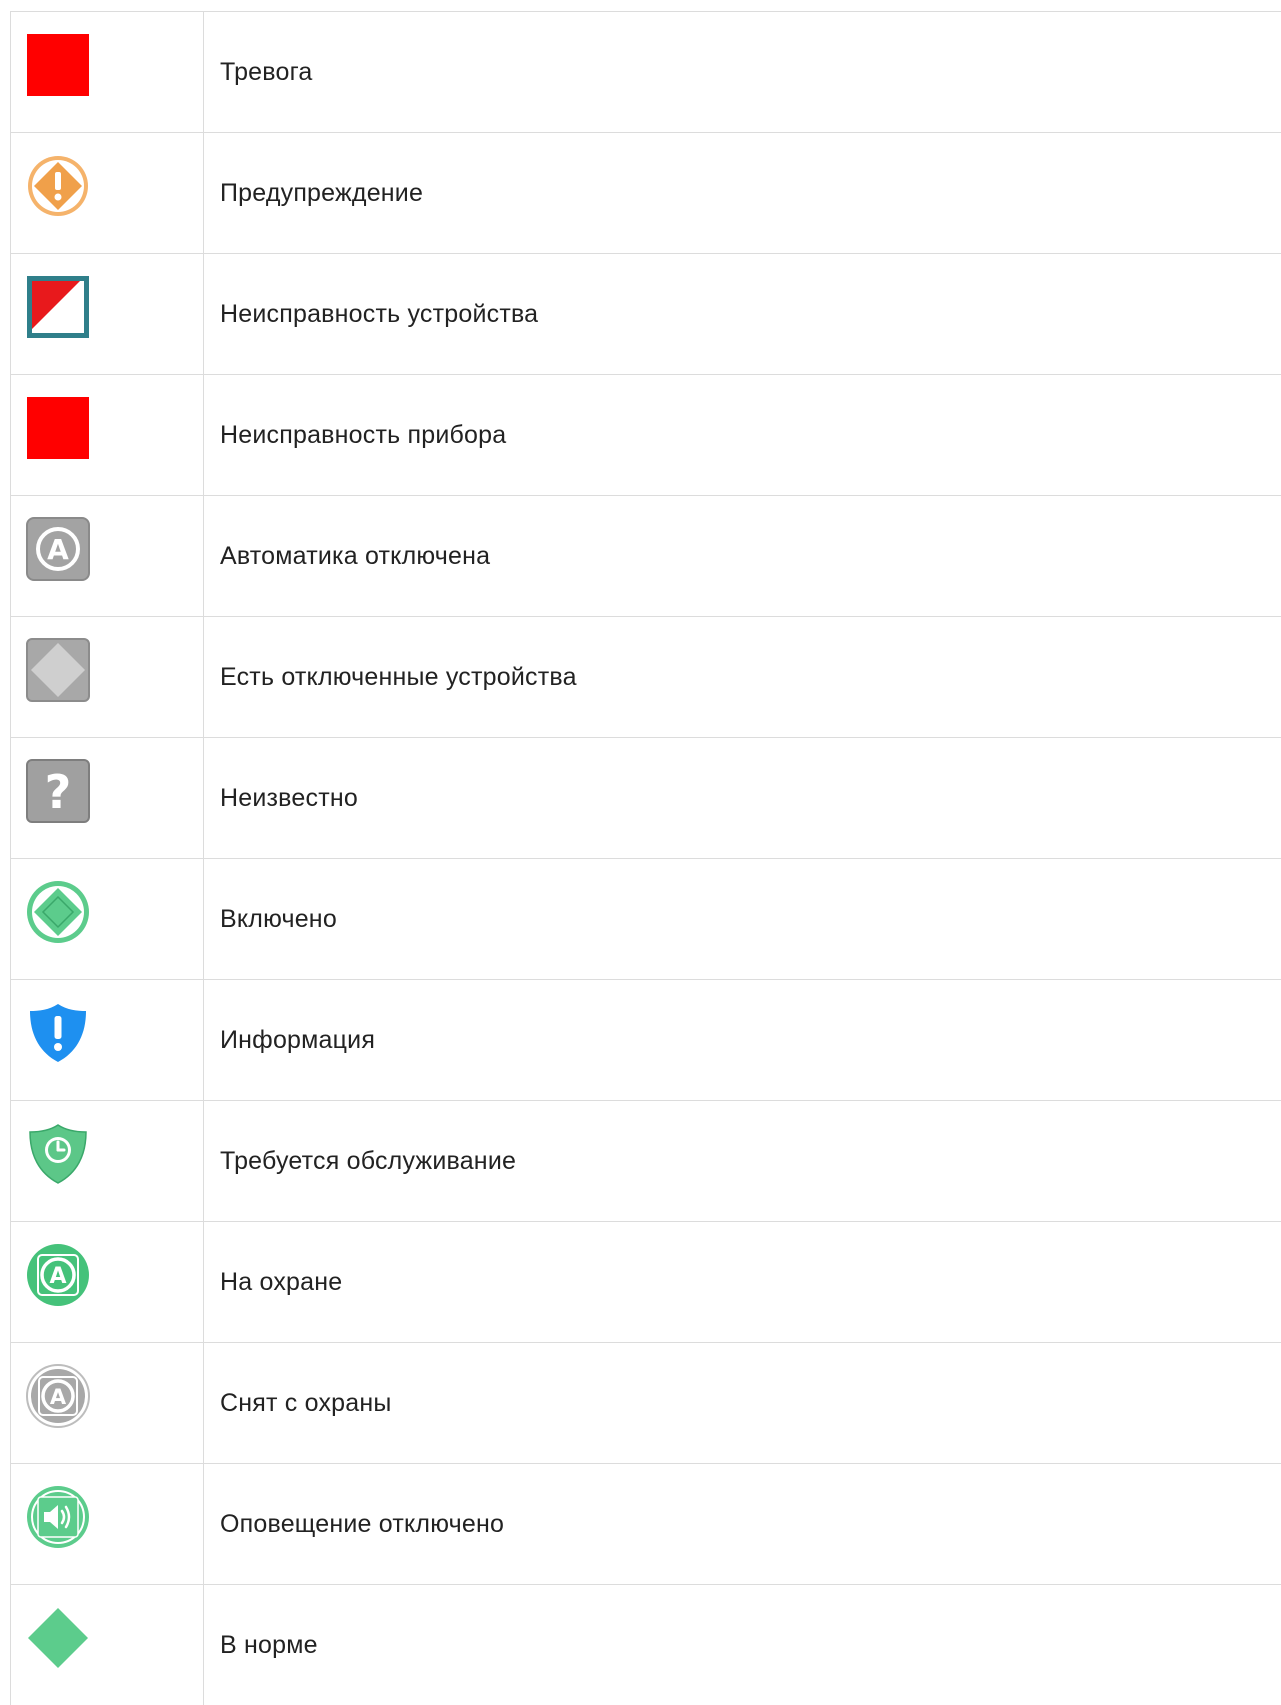 The height and width of the screenshot is (1705, 1281). Describe the element at coordinates (742, 1524) in the screenshot. I see `status-label: Оповещение отключено` at that location.